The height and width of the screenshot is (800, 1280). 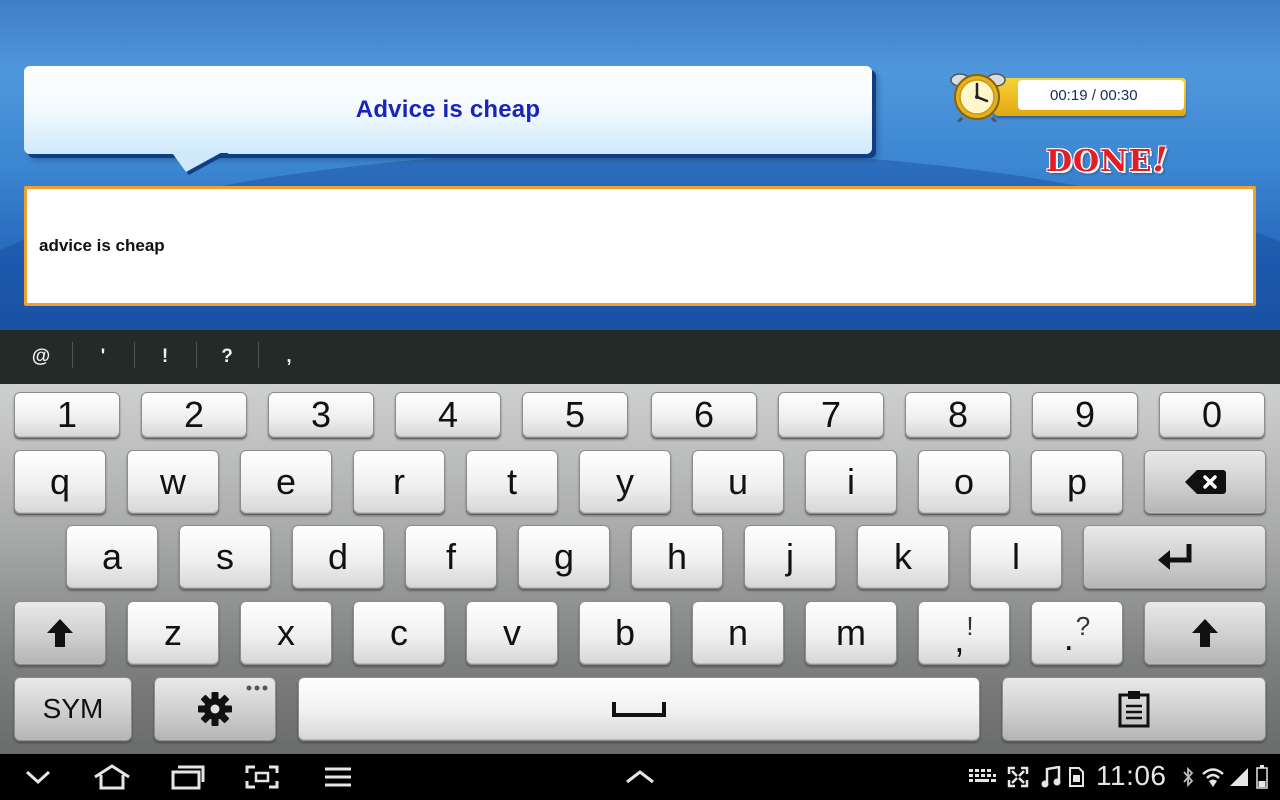 I want to click on key-6: 6, so click(x=704, y=415).